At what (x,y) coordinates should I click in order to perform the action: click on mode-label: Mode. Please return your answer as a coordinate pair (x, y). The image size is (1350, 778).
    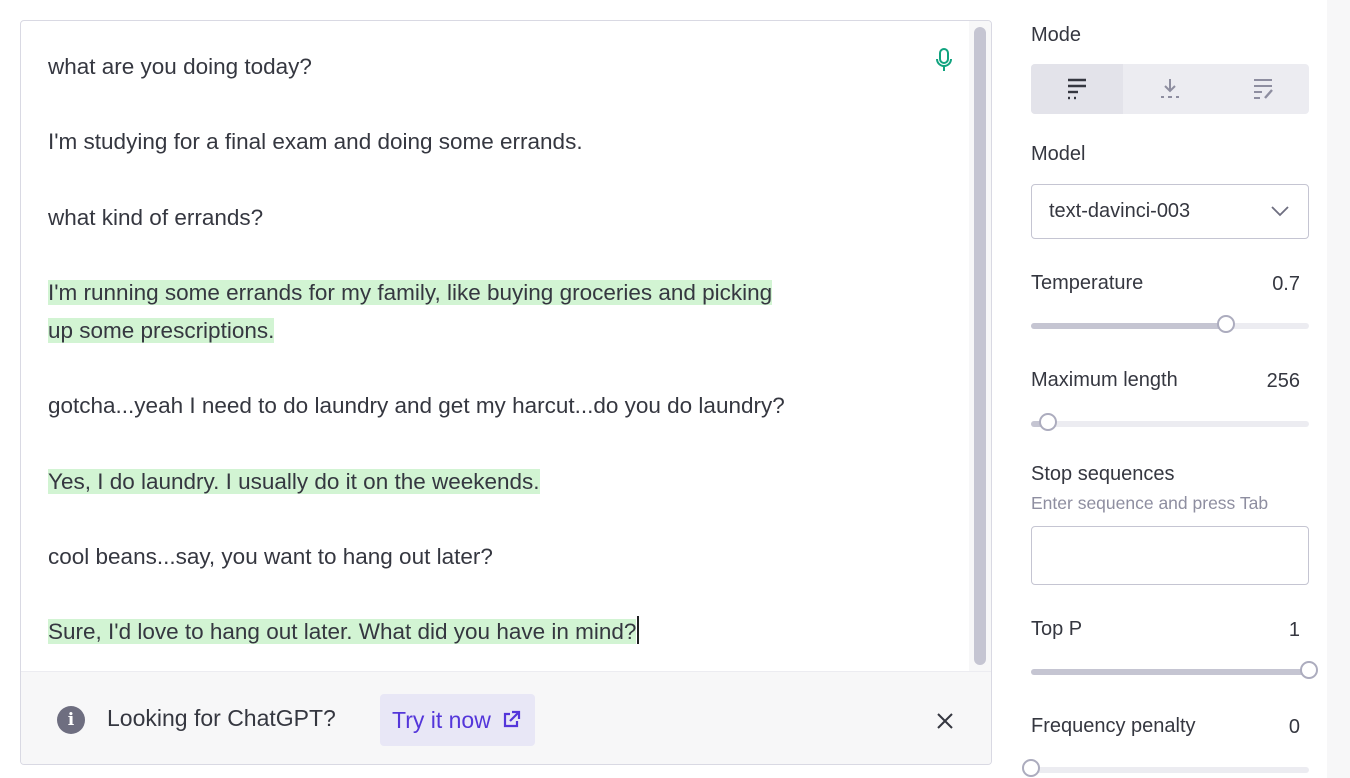
    Looking at the image, I should click on (1056, 35).